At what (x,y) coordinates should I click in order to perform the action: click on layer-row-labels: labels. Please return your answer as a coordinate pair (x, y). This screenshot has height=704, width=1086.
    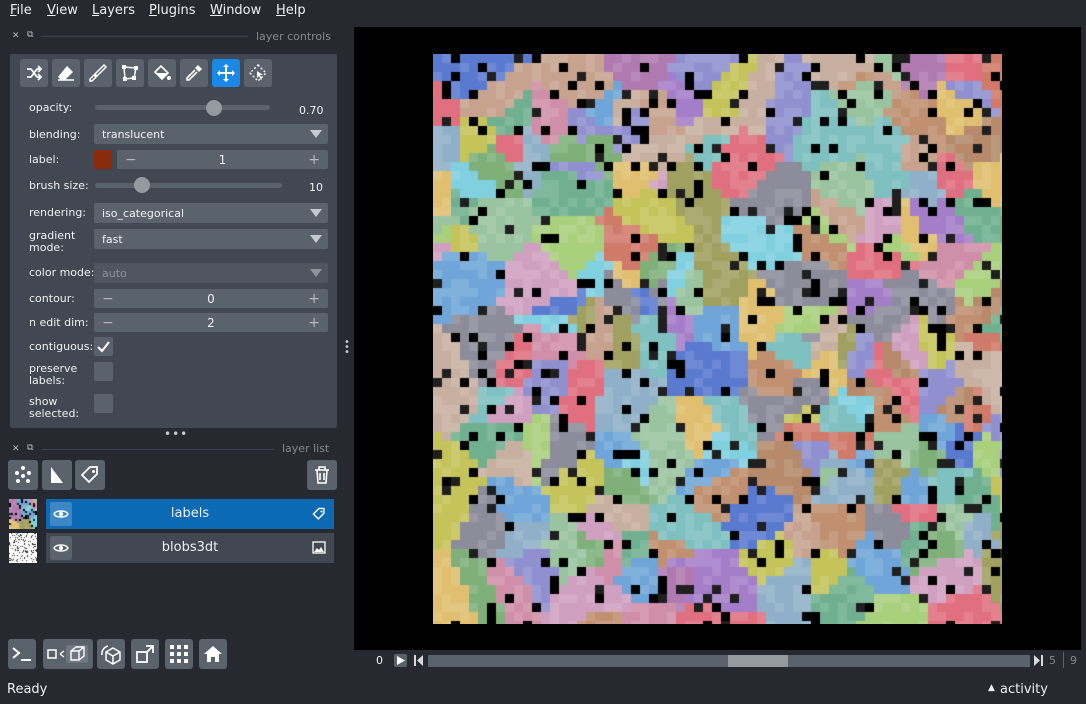
    Looking at the image, I should click on (171, 514).